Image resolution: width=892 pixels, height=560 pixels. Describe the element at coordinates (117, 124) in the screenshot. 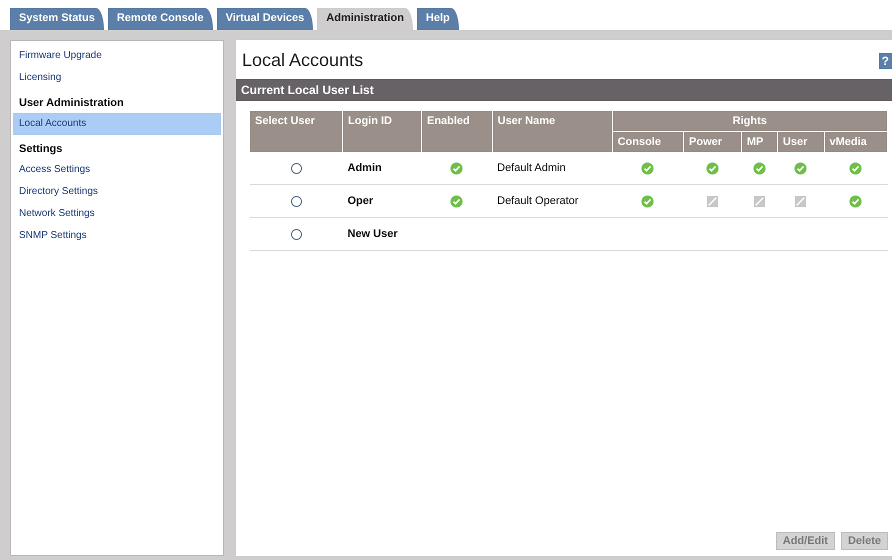

I see `sidebar-item: Local Accounts` at that location.